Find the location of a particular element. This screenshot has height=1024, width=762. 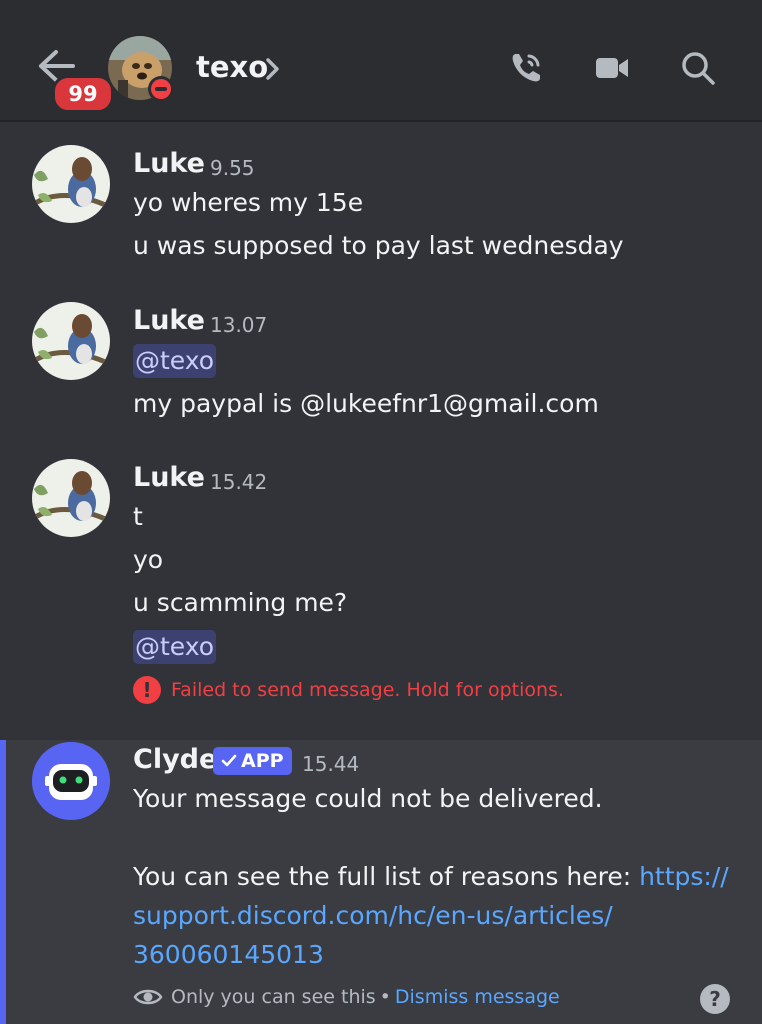

support-link: 360060145013 is located at coordinates (228, 954).